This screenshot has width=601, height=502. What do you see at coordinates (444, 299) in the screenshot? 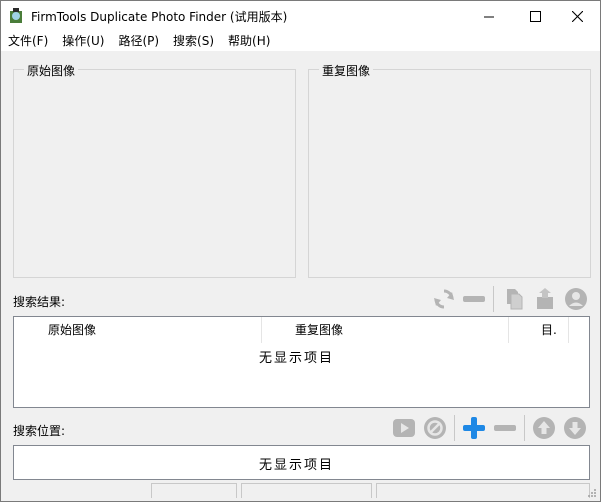
I see `refresh-icon` at bounding box center [444, 299].